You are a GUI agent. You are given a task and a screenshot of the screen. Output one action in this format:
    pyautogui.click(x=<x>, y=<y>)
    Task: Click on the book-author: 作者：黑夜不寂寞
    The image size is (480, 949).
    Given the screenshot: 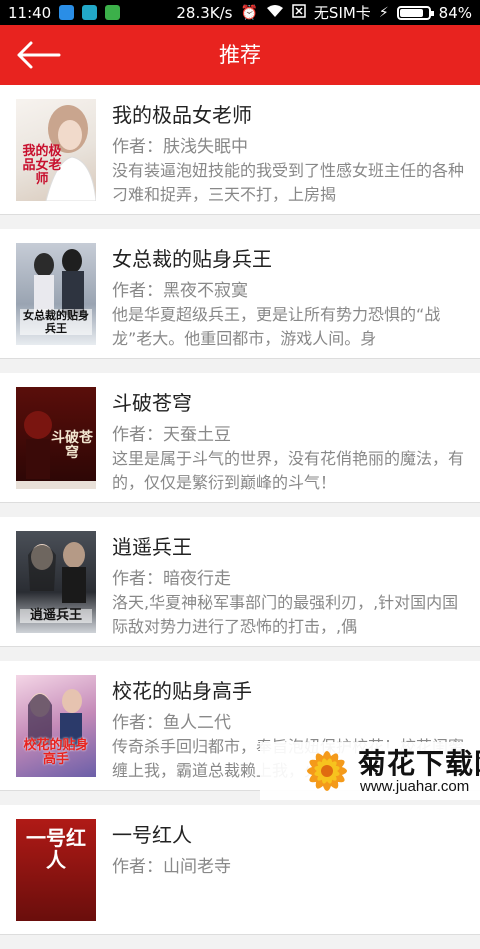 What is the action you would take?
    pyautogui.click(x=180, y=291)
    